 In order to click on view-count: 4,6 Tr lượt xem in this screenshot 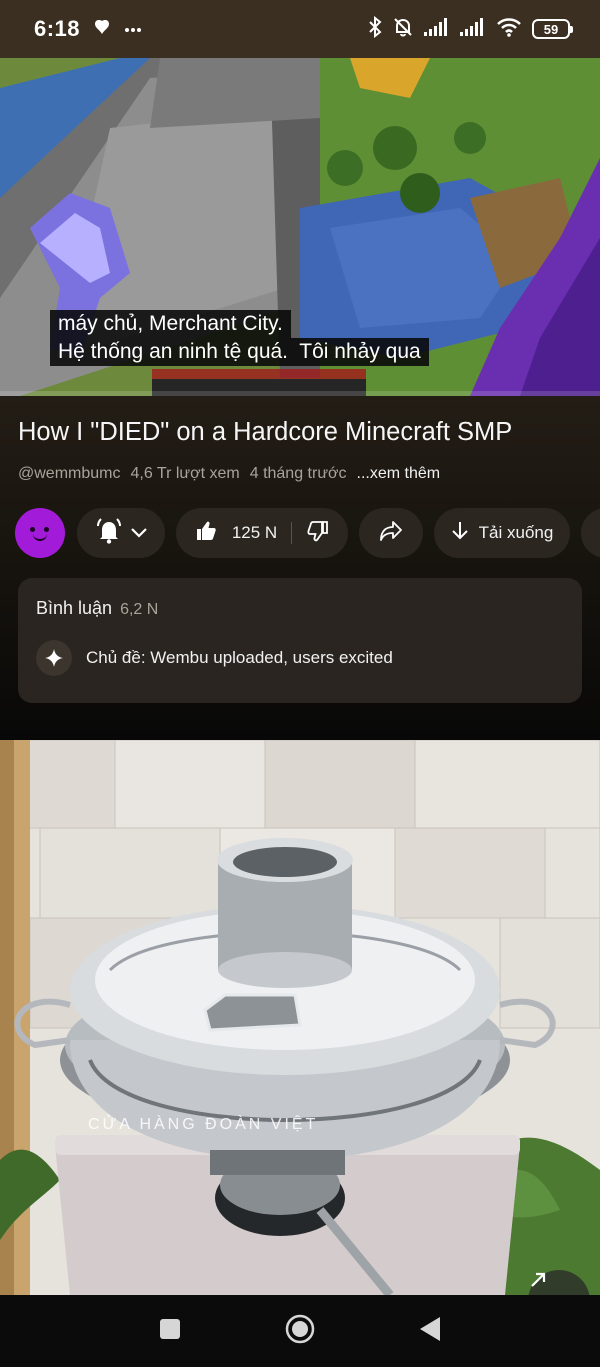, I will do `click(185, 473)`.